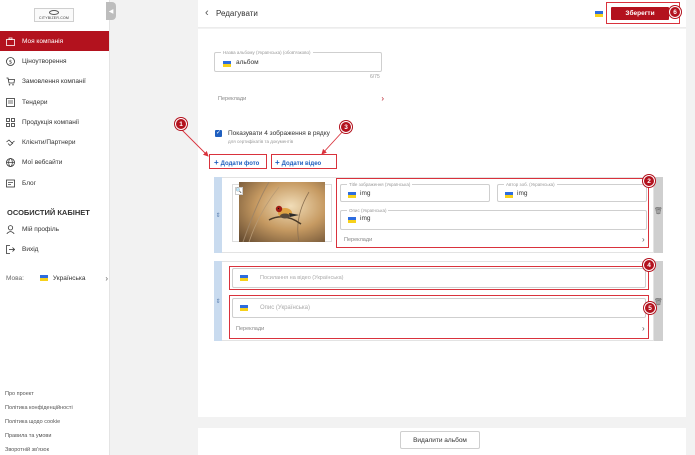 Image resolution: width=695 pixels, height=455 pixels. What do you see at coordinates (48, 212) in the screenshot?
I see `cabinet-title: ОСОБИСТИЙ КАБІНЕТ` at bounding box center [48, 212].